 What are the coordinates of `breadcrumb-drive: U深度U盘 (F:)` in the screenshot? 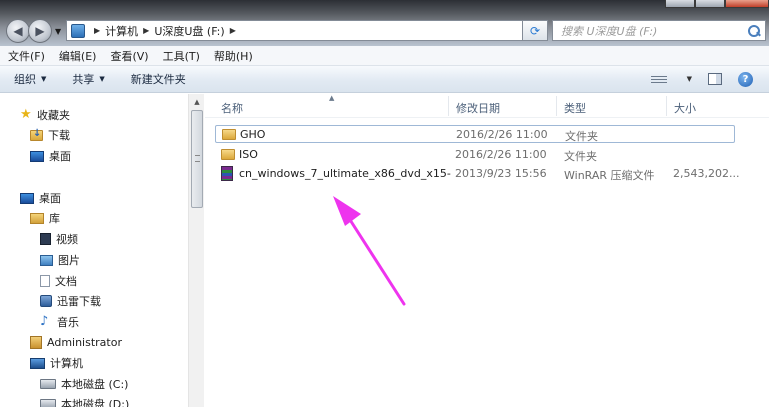 It's located at (189, 31).